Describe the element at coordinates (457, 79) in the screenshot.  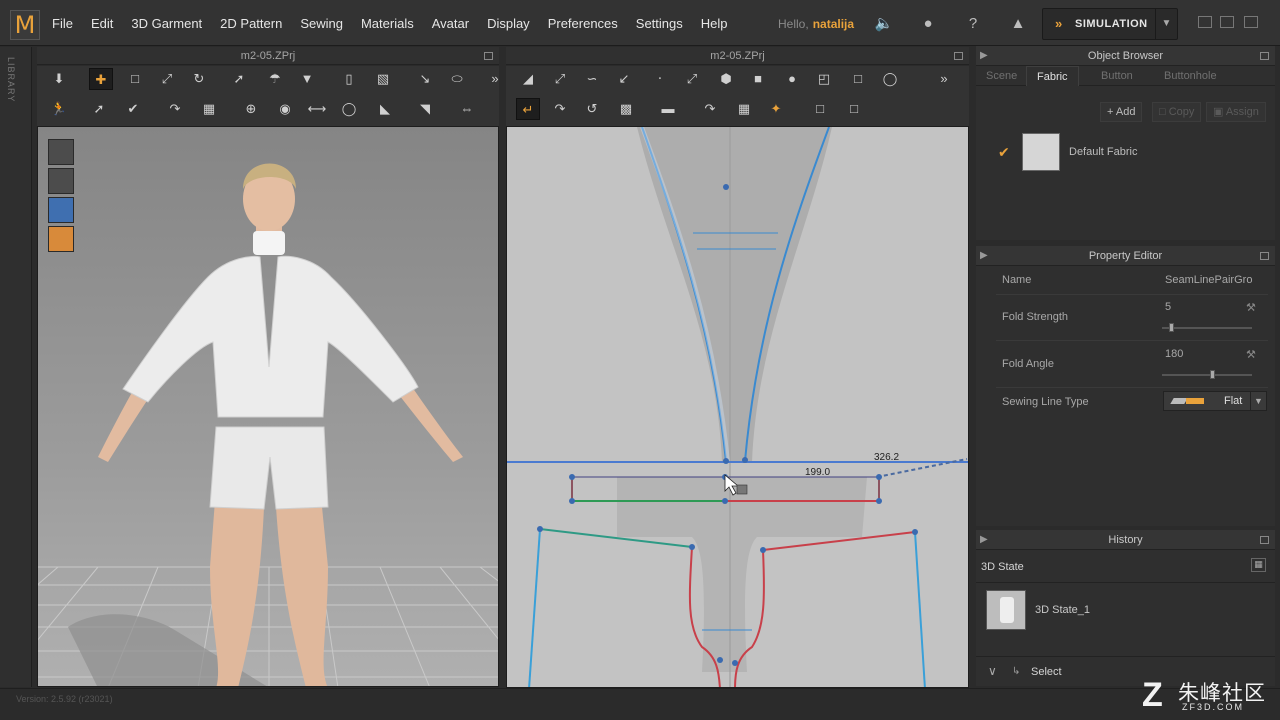
I see `loop-icon: ⬭` at that location.